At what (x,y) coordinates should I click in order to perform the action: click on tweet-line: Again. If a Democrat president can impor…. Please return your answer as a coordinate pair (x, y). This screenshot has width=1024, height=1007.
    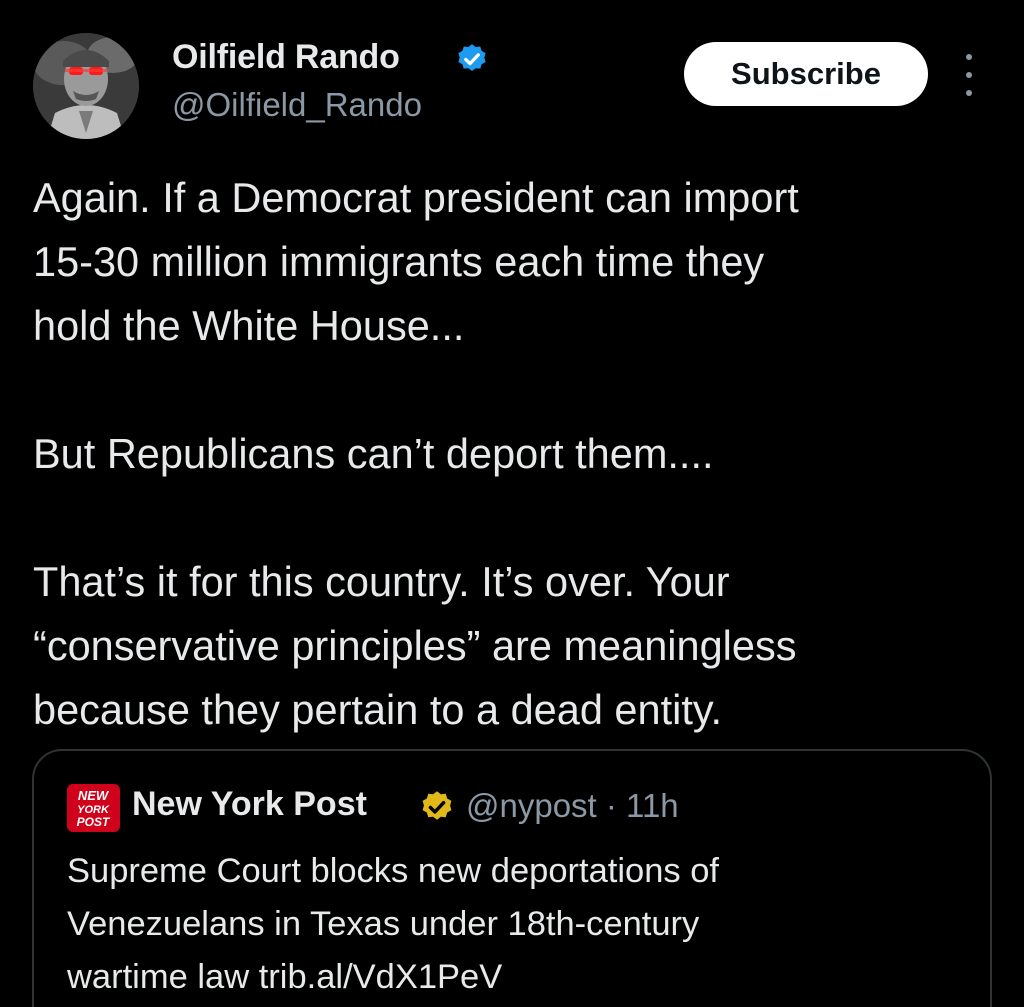
    Looking at the image, I should click on (416, 197).